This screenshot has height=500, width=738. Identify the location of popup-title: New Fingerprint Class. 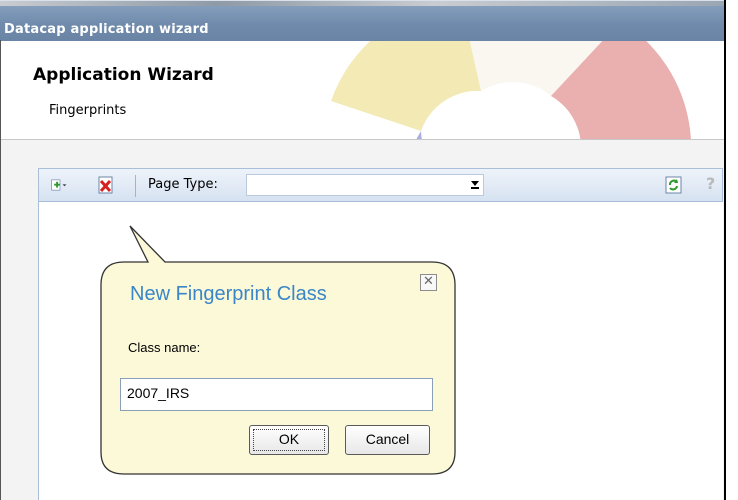
(228, 294).